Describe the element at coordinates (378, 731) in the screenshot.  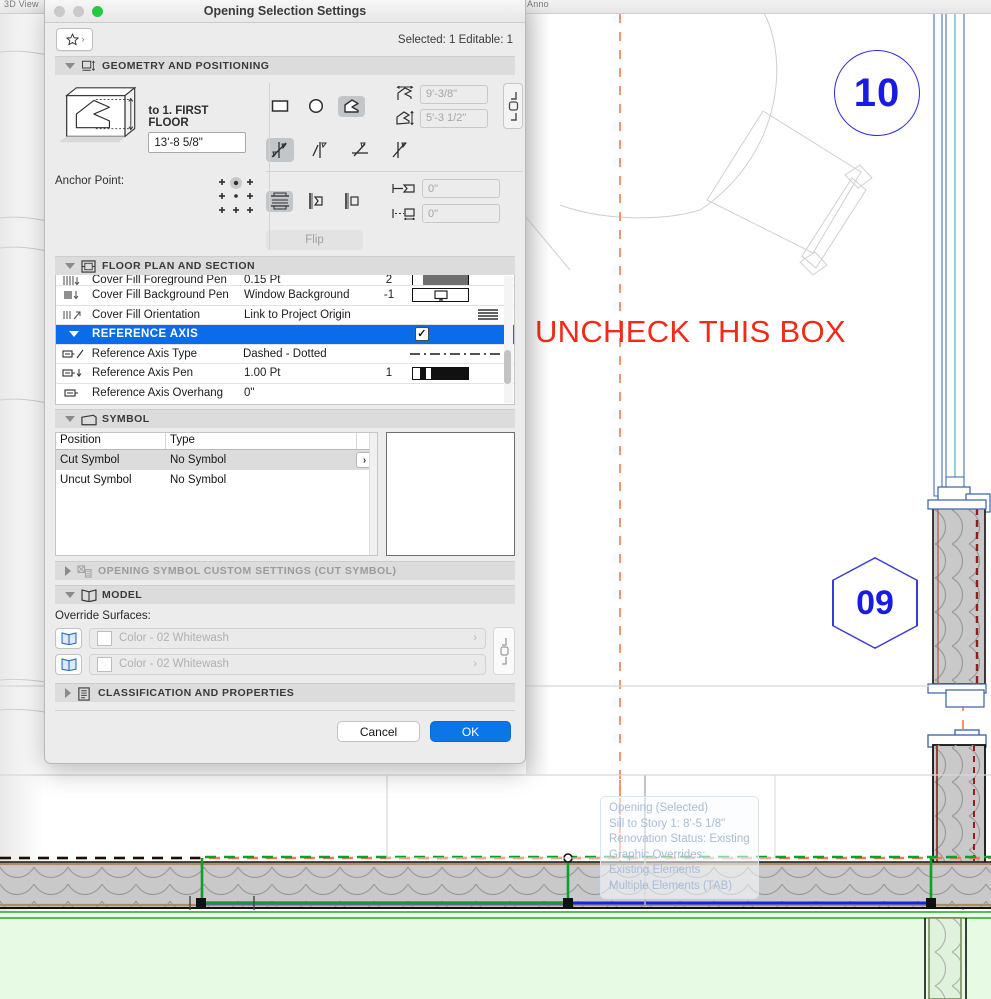
I see `cancel-button: Cancel` at that location.